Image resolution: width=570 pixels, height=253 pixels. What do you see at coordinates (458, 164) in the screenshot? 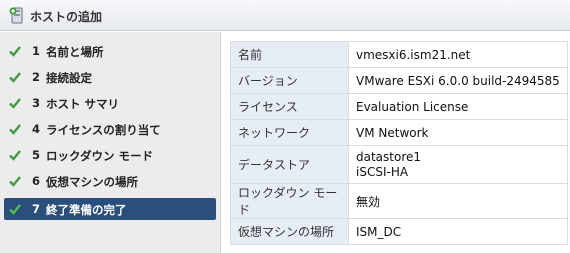
I see `summary-value: datastore1 iSCSI-HA` at bounding box center [458, 164].